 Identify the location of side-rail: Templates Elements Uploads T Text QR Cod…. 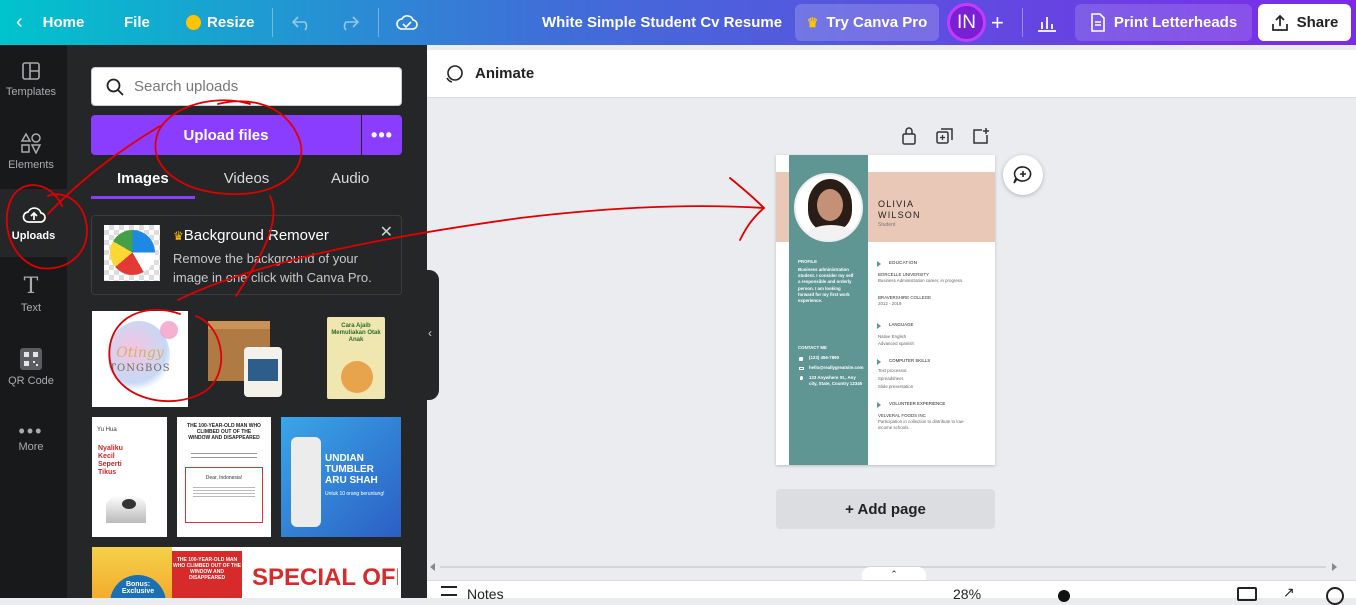
(33, 321).